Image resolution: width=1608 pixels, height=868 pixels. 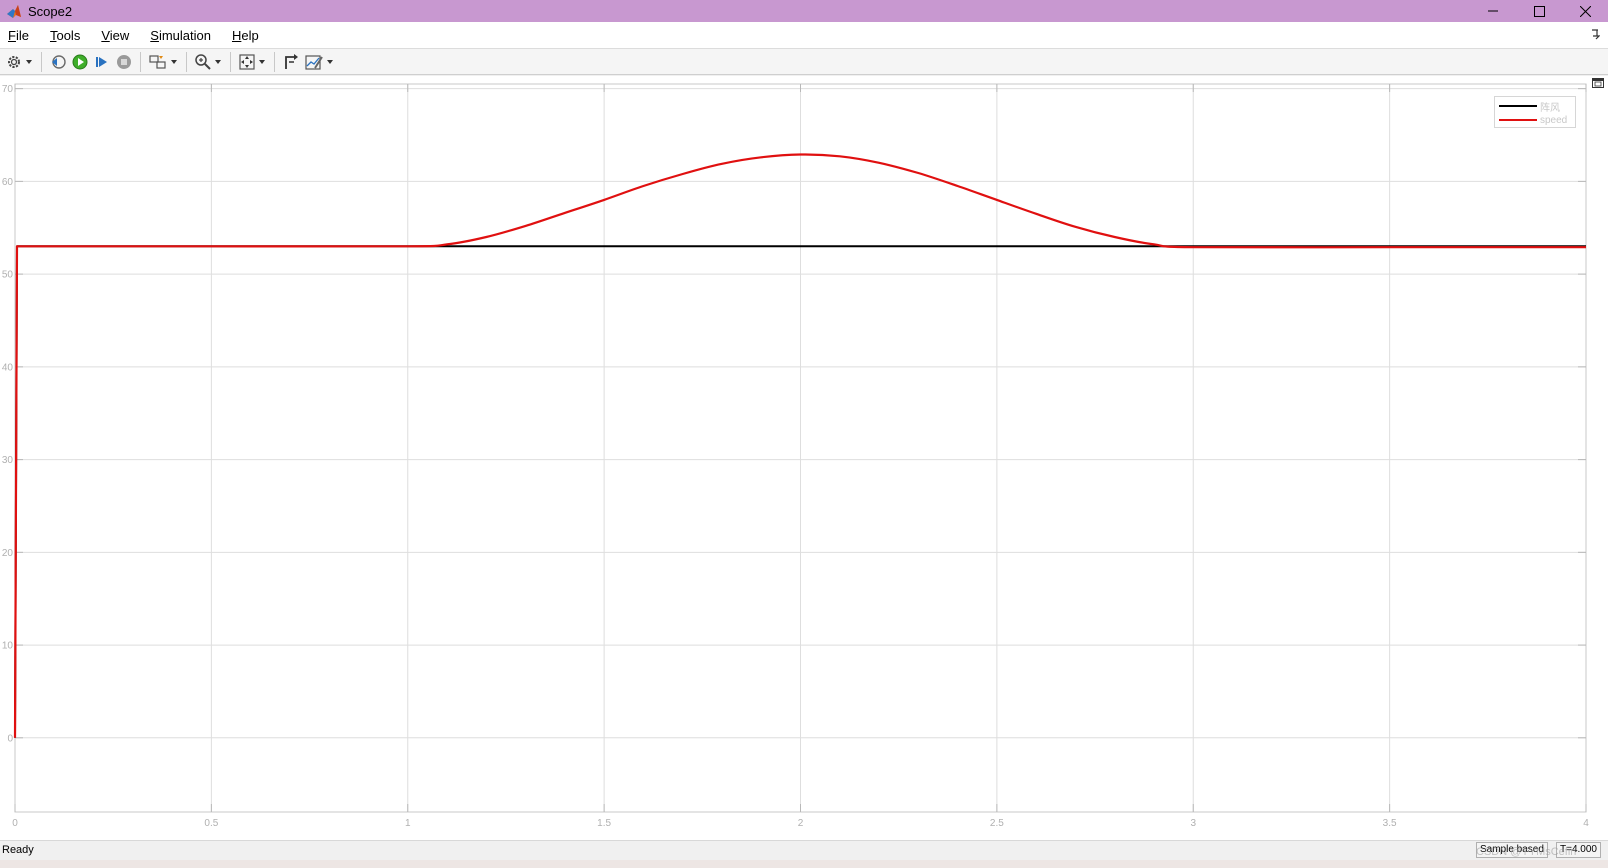 I want to click on y-tick-label: 20, so click(x=8, y=553).